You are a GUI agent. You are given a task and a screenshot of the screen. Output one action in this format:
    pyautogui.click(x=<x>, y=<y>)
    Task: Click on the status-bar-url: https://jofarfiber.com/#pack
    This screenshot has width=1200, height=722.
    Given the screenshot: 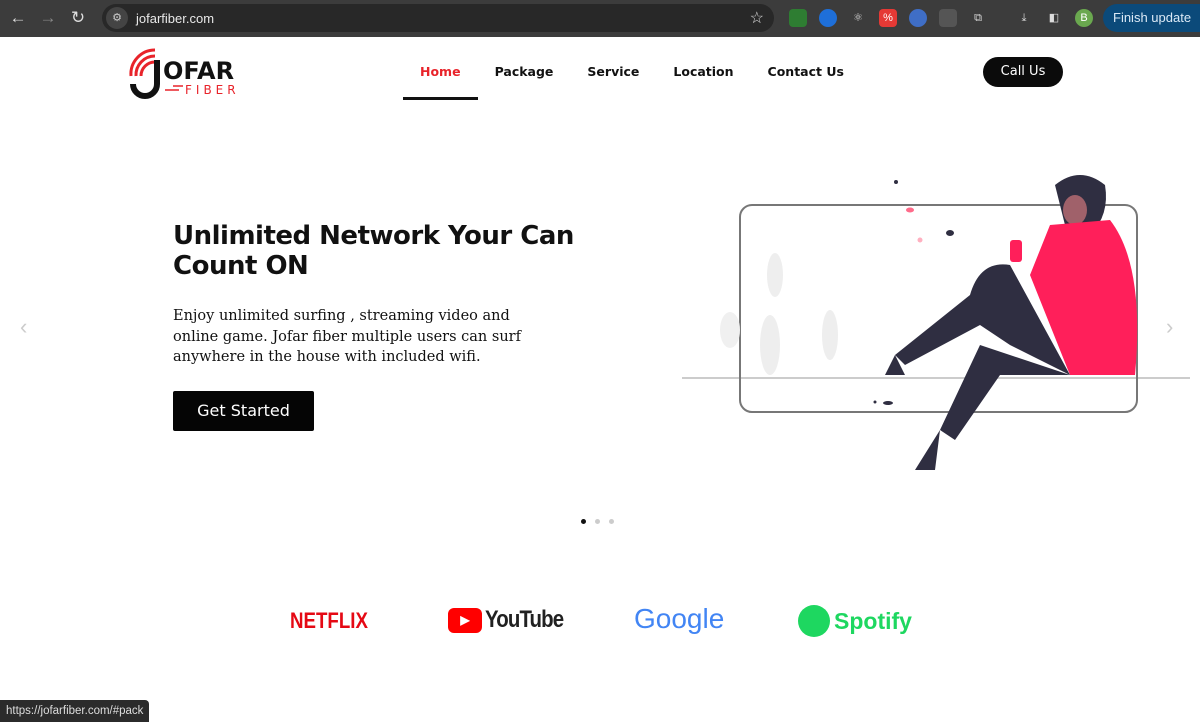 What is the action you would take?
    pyautogui.click(x=75, y=711)
    